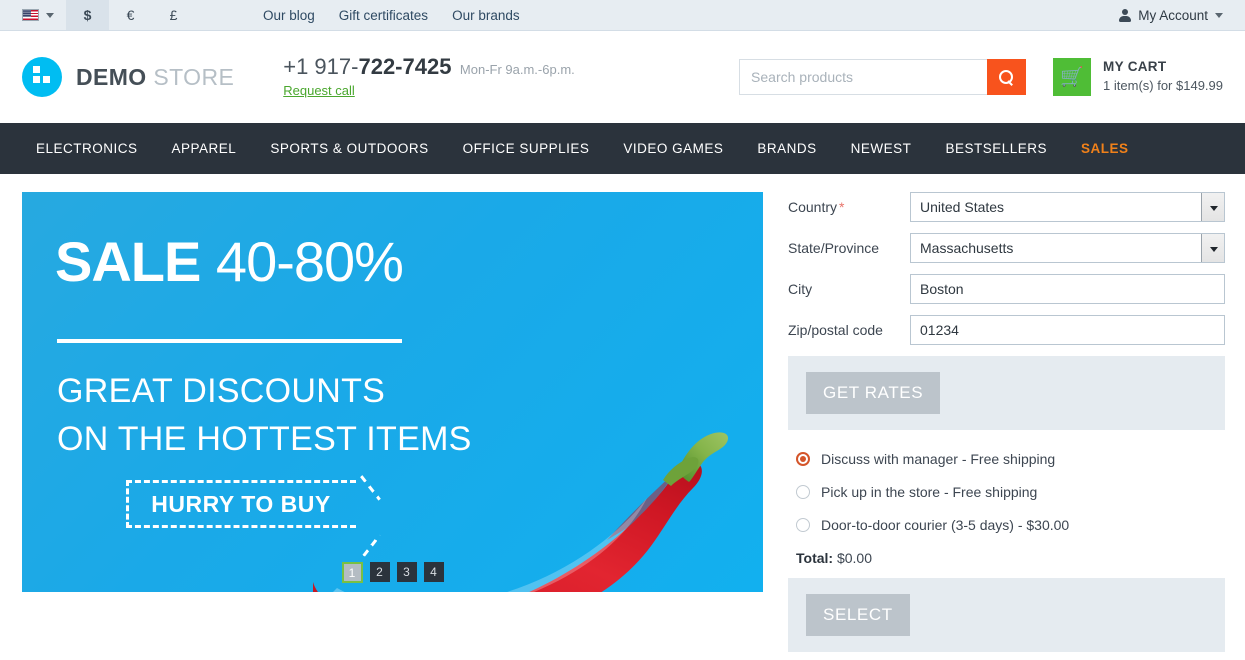  What do you see at coordinates (42, 77) in the screenshot?
I see `squares-logo-icon` at bounding box center [42, 77].